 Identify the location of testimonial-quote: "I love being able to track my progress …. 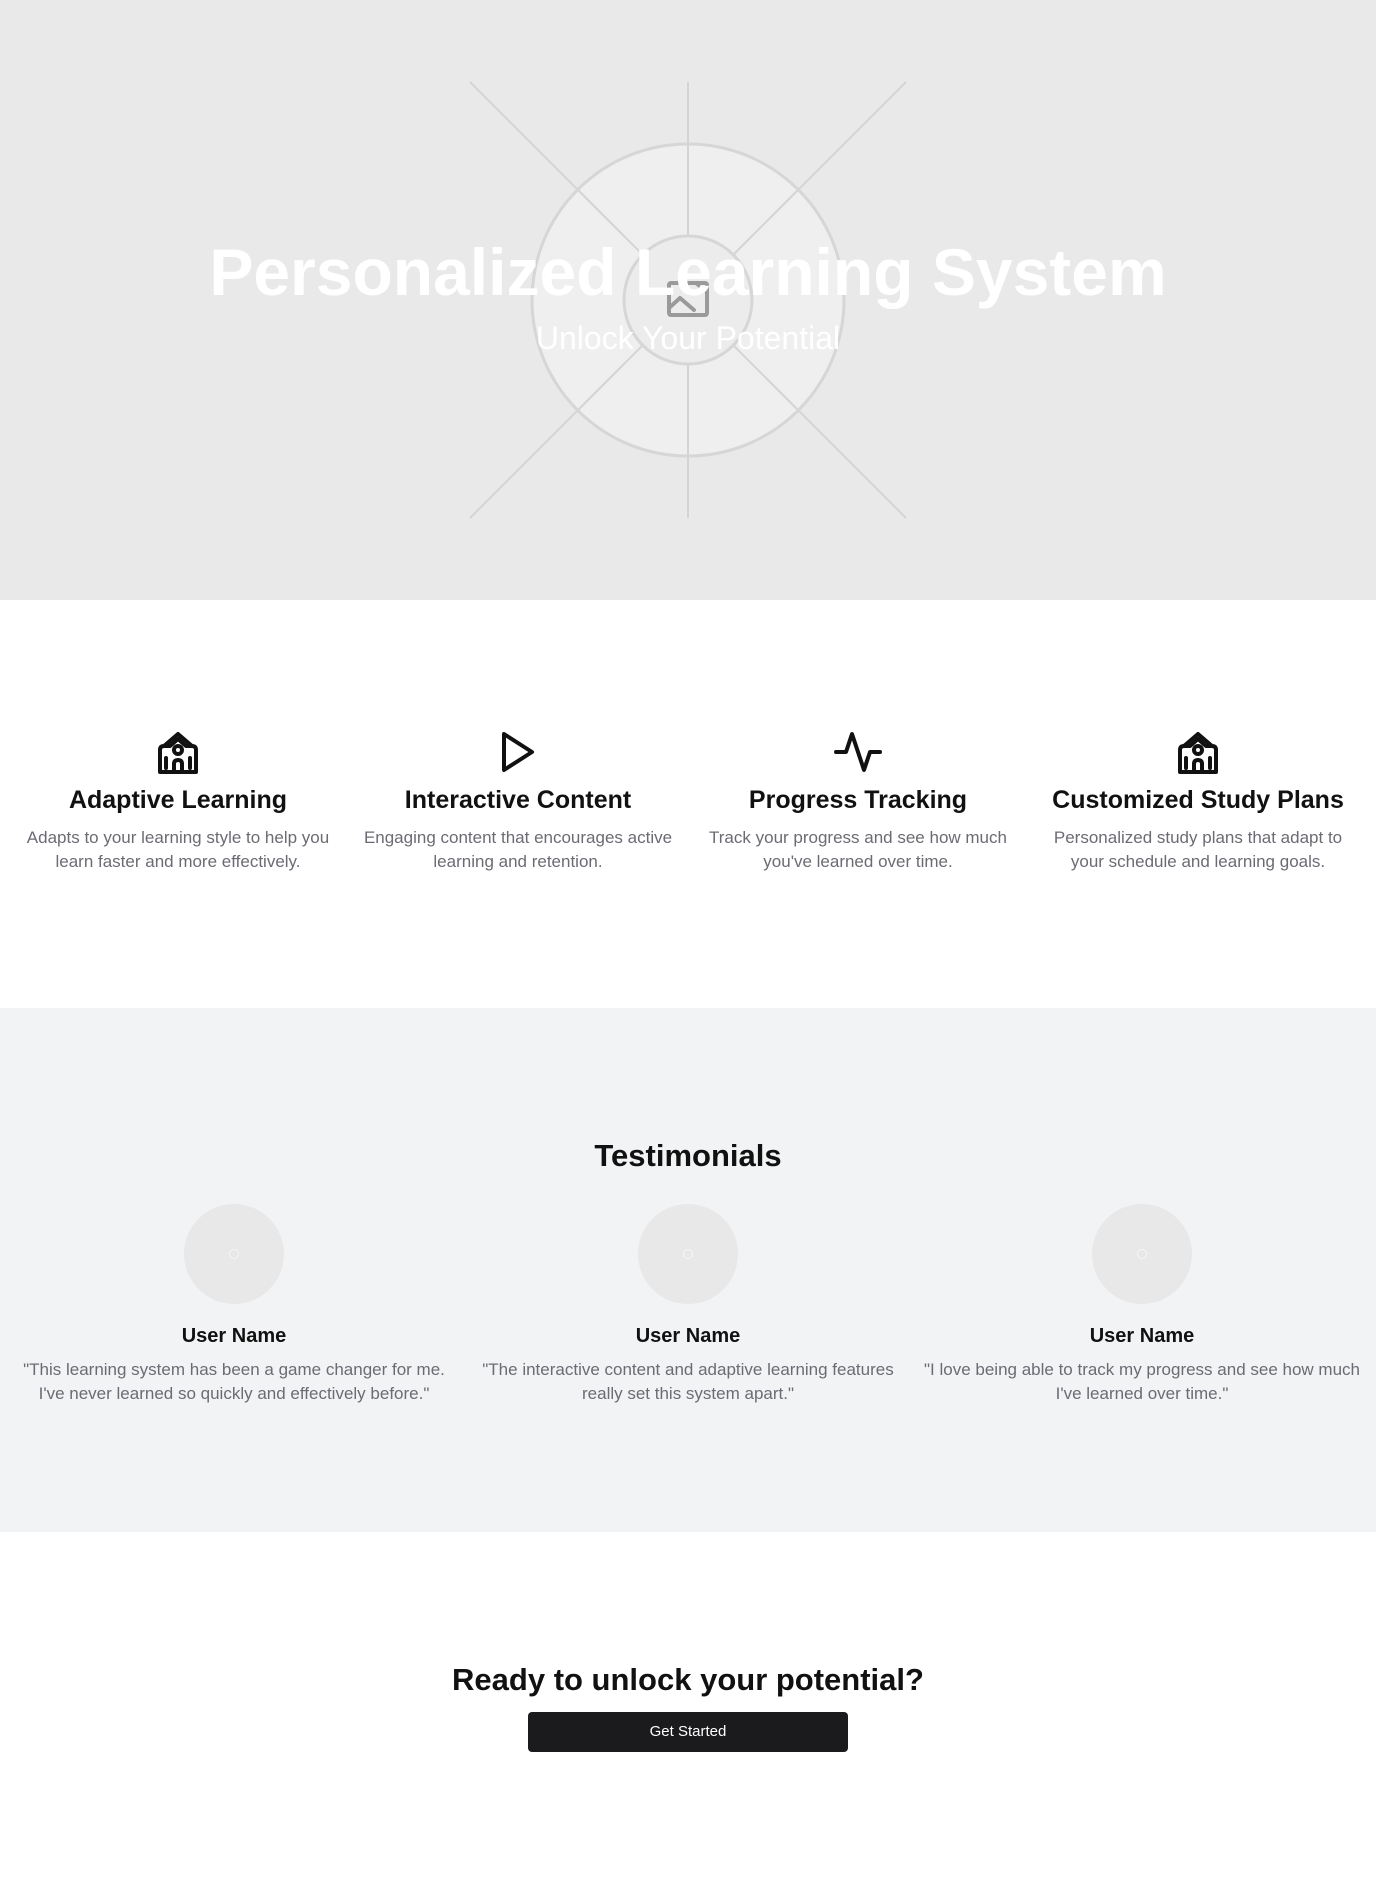
(1142, 1381).